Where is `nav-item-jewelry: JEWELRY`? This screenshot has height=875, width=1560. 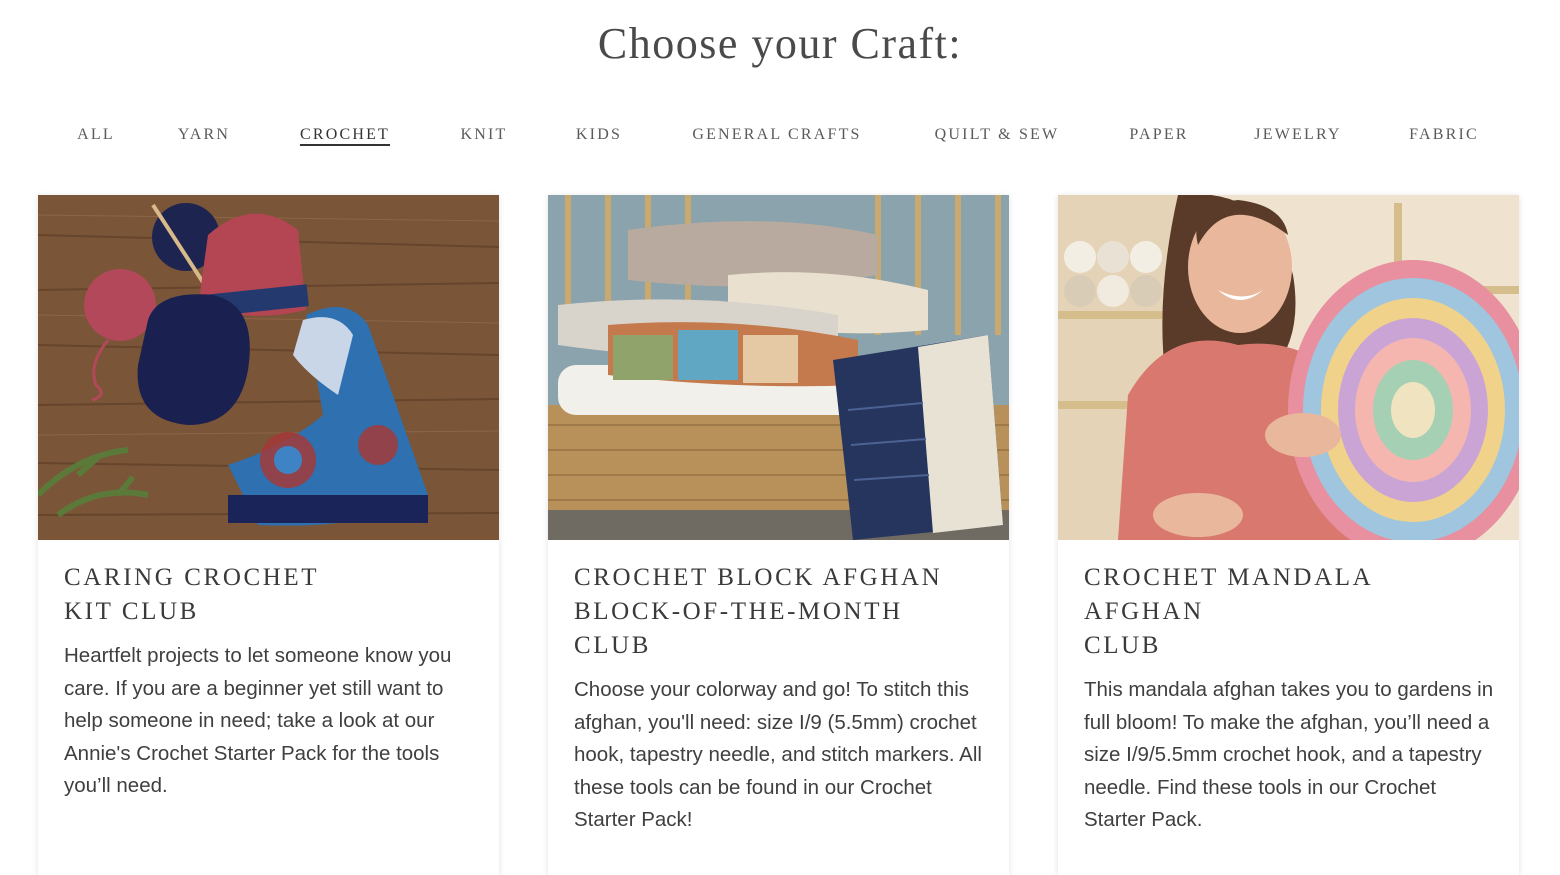
nav-item-jewelry: JEWELRY is located at coordinates (1297, 135).